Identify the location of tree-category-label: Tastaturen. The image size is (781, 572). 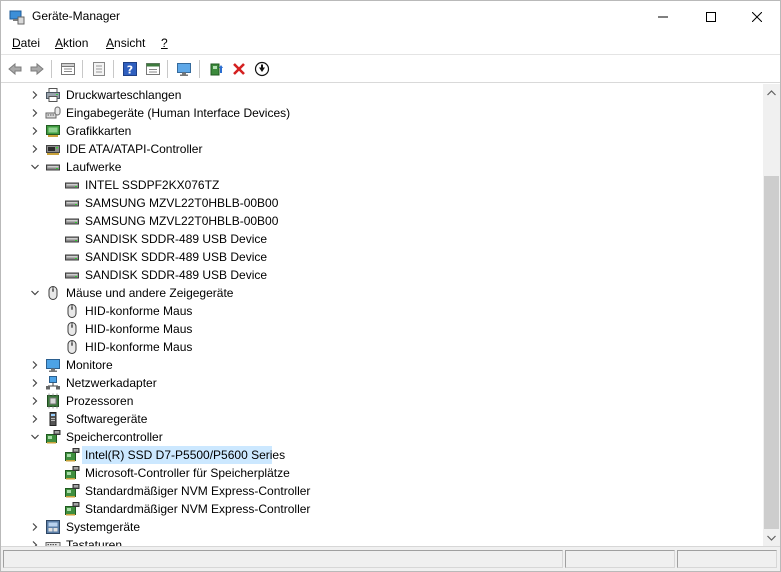
(94, 542).